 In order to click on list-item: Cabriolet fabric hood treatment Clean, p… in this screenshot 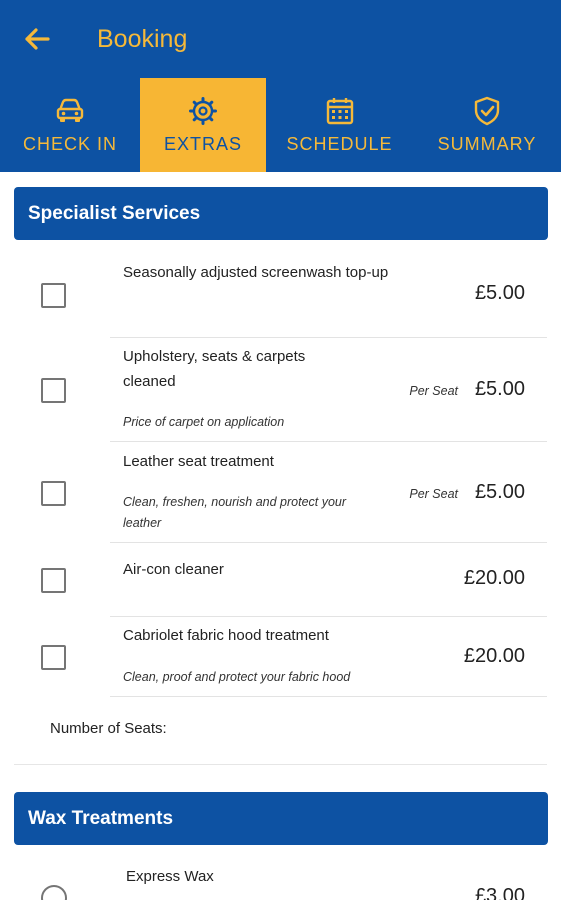, I will do `click(280, 657)`.